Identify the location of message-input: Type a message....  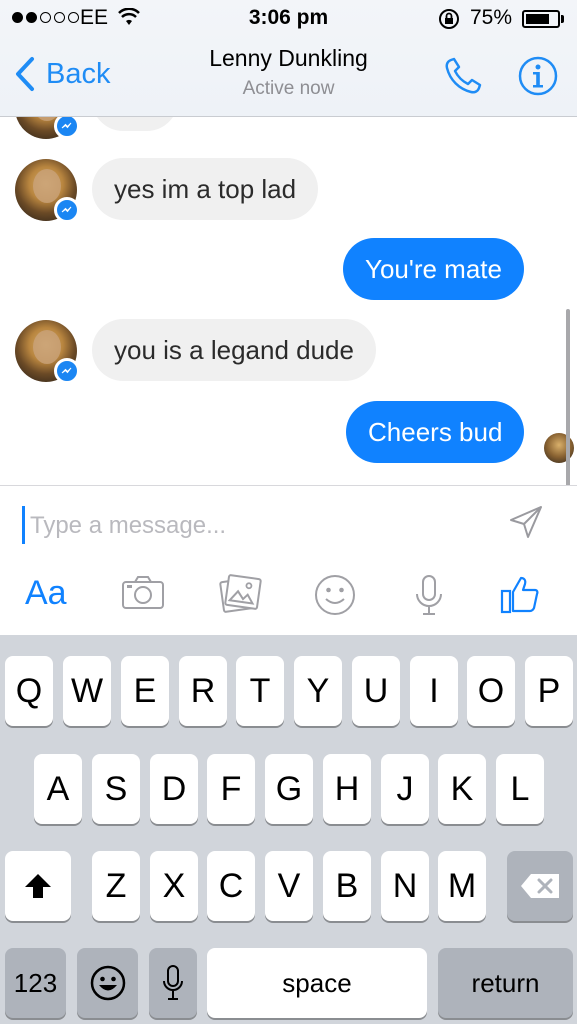
(244, 526).